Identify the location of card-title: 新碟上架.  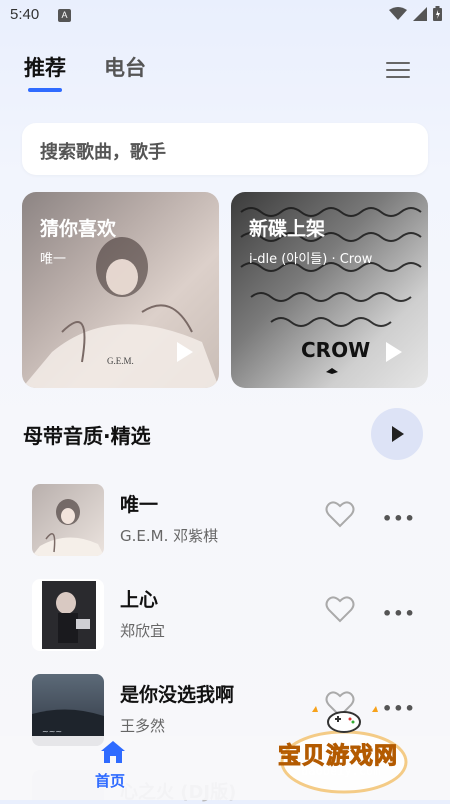
(287, 229).